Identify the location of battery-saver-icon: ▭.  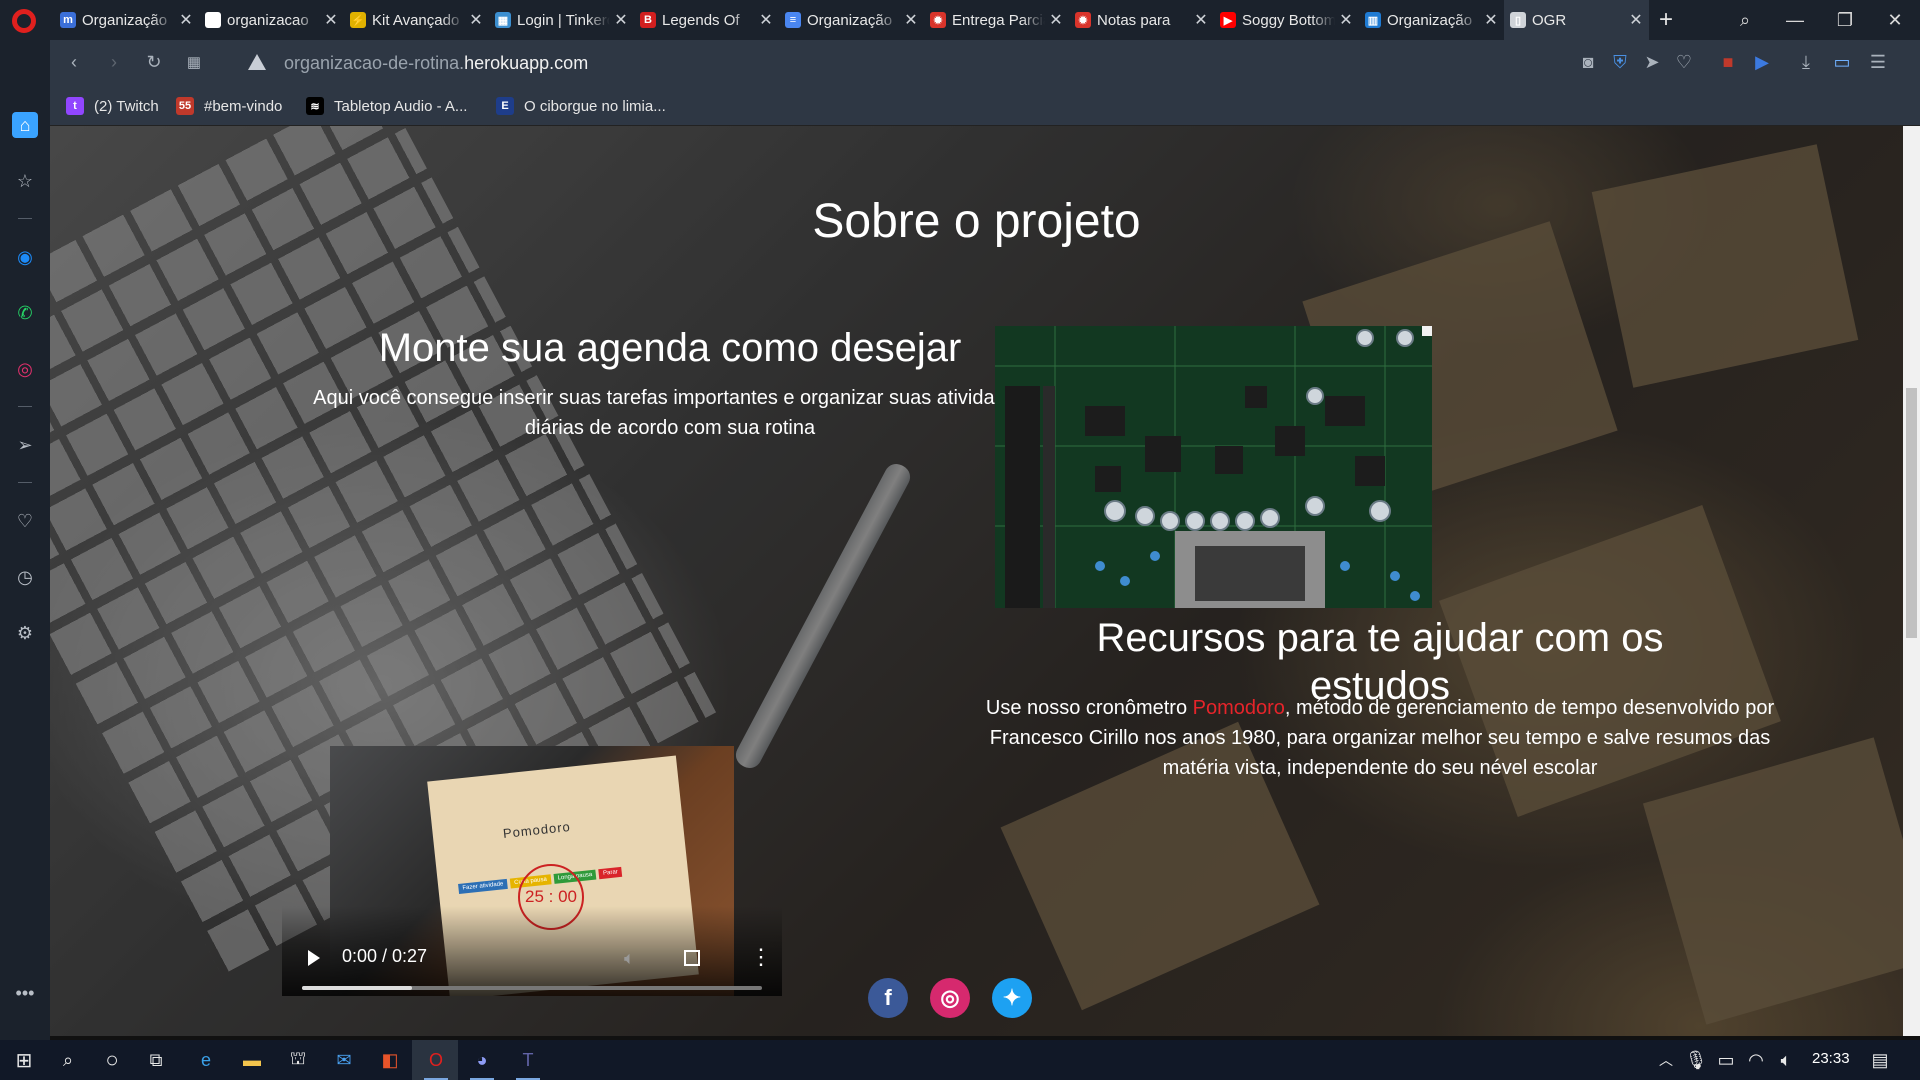
(1842, 62).